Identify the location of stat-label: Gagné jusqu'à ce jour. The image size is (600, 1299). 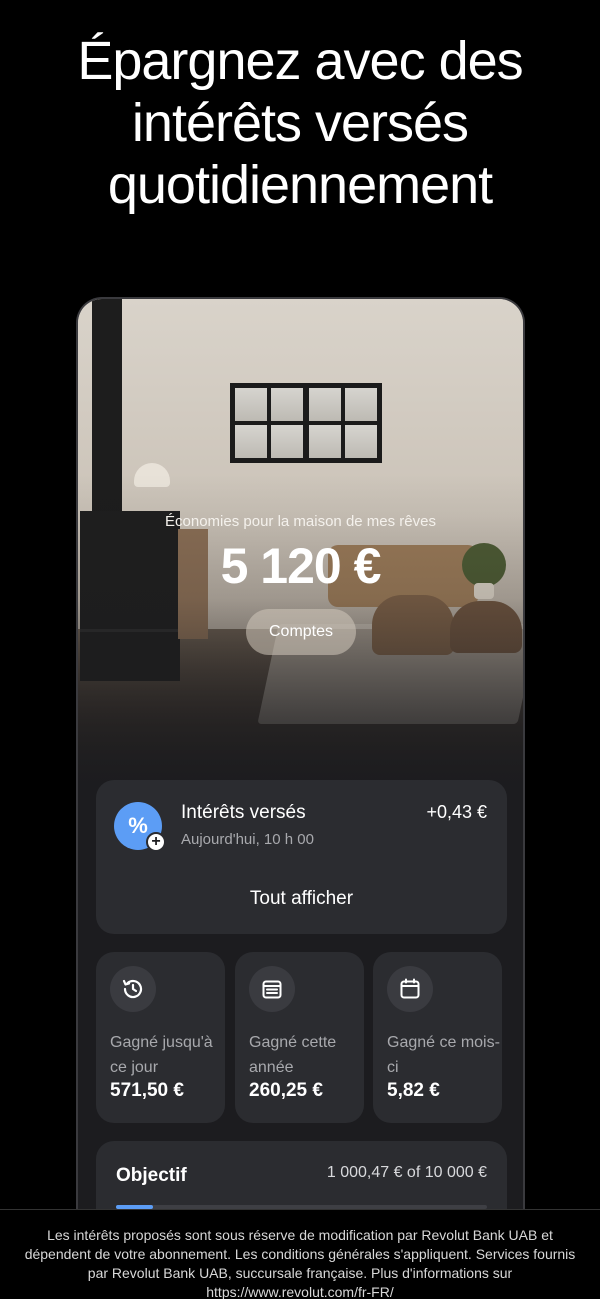
(161, 1055).